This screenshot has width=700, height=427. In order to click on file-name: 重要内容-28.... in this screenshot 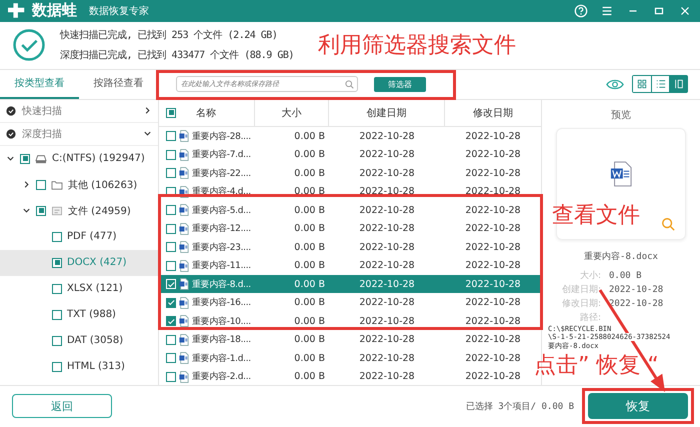, I will do `click(221, 136)`.